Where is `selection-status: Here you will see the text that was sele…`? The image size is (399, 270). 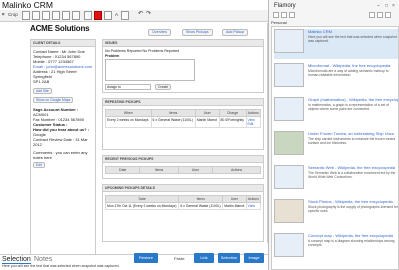
selection-status: Here you will see the text that was sele… is located at coordinates (134, 267).